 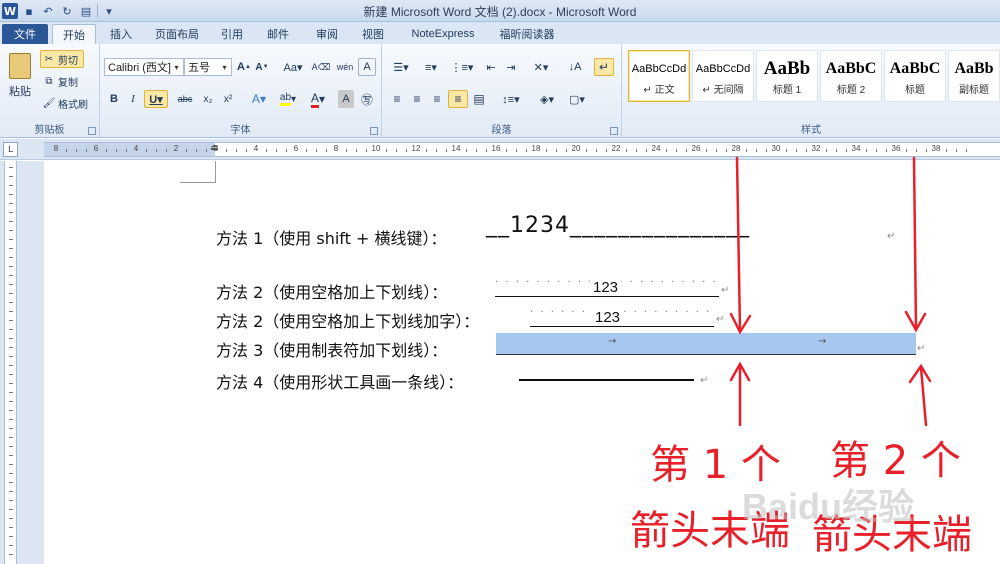 I want to click on drawn-shape-line, so click(x=606, y=380).